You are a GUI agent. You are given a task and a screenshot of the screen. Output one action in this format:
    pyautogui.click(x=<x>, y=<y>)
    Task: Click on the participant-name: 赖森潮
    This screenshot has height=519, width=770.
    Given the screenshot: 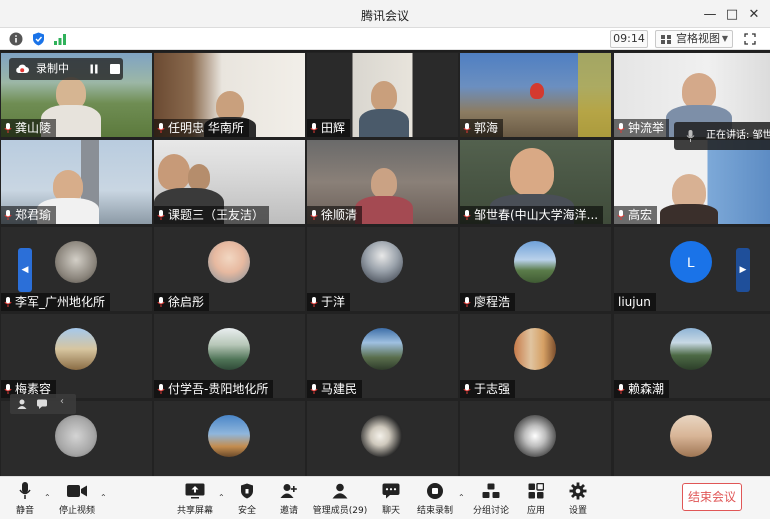 What is the action you would take?
    pyautogui.click(x=642, y=389)
    